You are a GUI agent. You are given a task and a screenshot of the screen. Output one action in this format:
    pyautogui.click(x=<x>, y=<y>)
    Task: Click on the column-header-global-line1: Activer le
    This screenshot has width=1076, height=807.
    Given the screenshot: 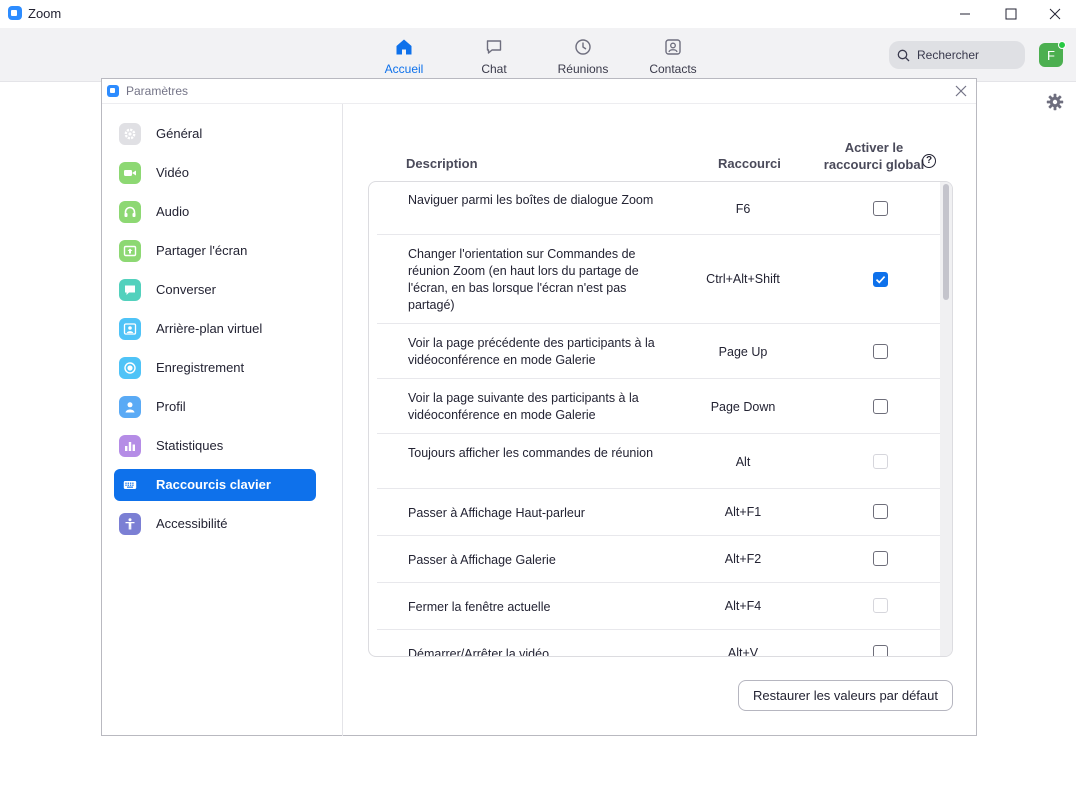 What is the action you would take?
    pyautogui.click(x=874, y=147)
    